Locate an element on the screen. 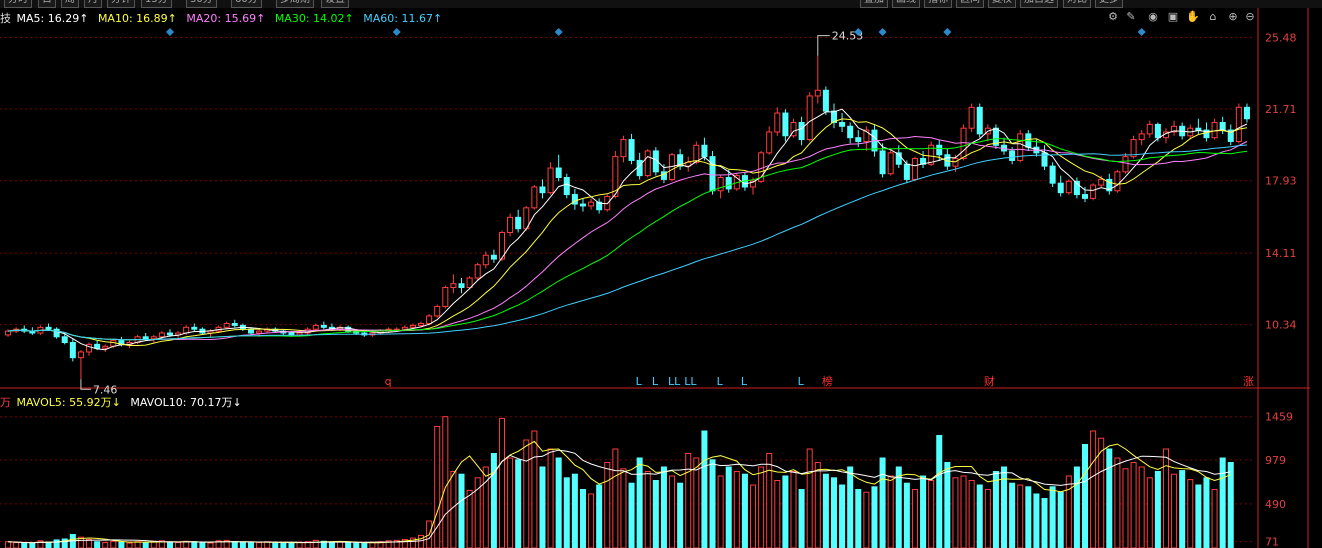 Image resolution: width=1322 pixels, height=548 pixels. event-marker-label: L is located at coordinates (720, 381).